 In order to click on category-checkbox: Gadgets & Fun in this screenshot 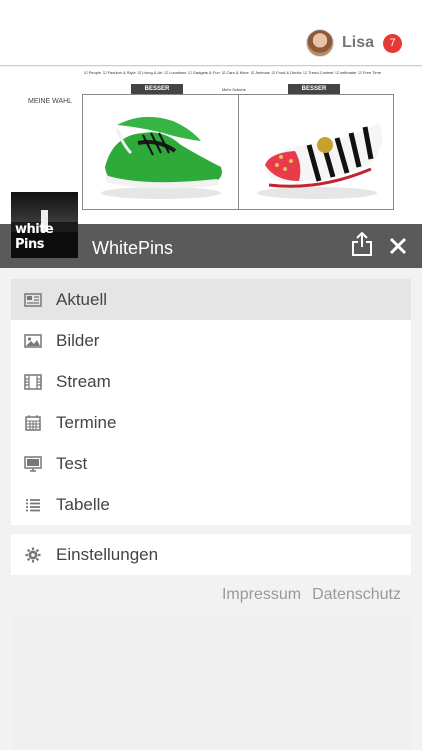, I will do `click(204, 72)`.